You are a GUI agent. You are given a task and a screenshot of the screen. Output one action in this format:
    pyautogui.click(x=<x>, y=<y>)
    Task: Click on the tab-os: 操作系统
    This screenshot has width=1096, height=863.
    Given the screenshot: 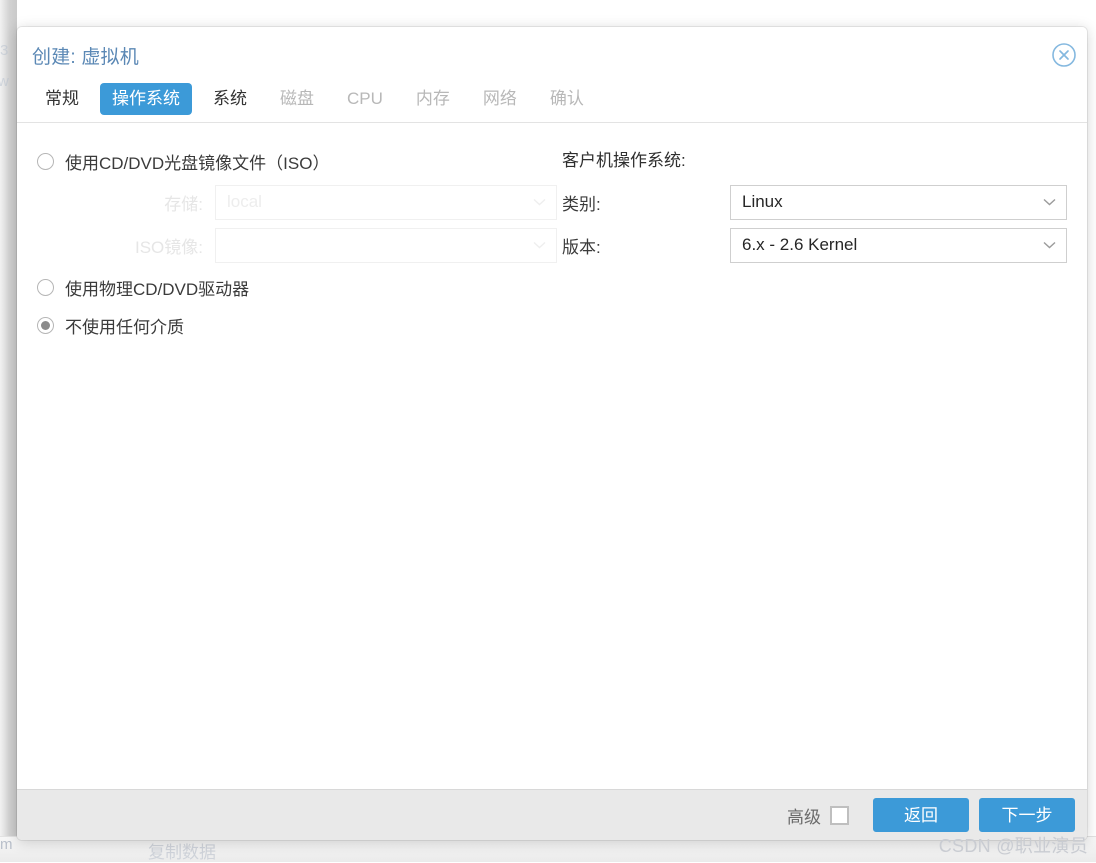 What is the action you would take?
    pyautogui.click(x=146, y=98)
    